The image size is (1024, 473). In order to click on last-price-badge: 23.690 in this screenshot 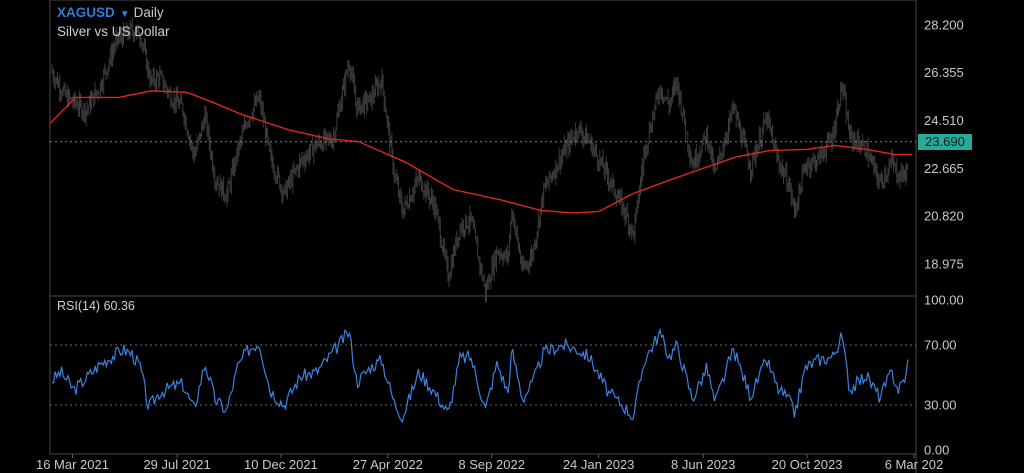, I will do `click(945, 141)`.